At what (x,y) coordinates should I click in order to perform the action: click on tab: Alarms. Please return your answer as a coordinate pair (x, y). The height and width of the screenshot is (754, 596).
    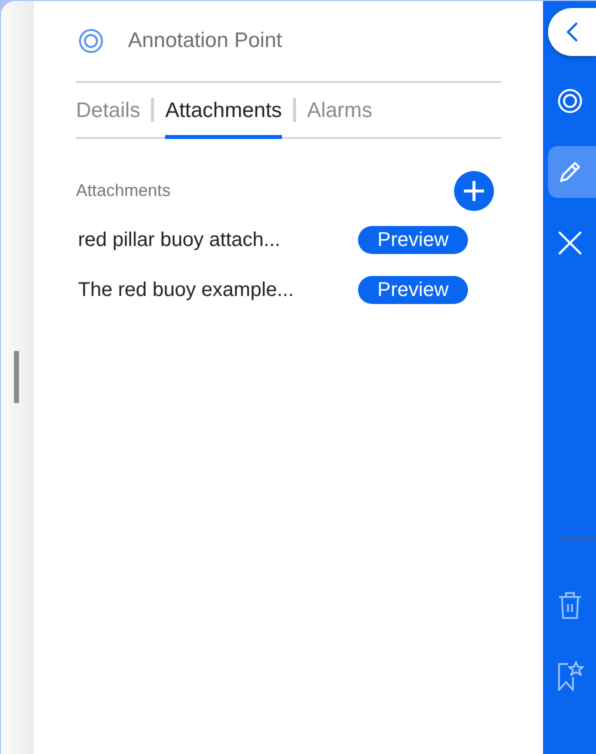
    Looking at the image, I should click on (339, 111).